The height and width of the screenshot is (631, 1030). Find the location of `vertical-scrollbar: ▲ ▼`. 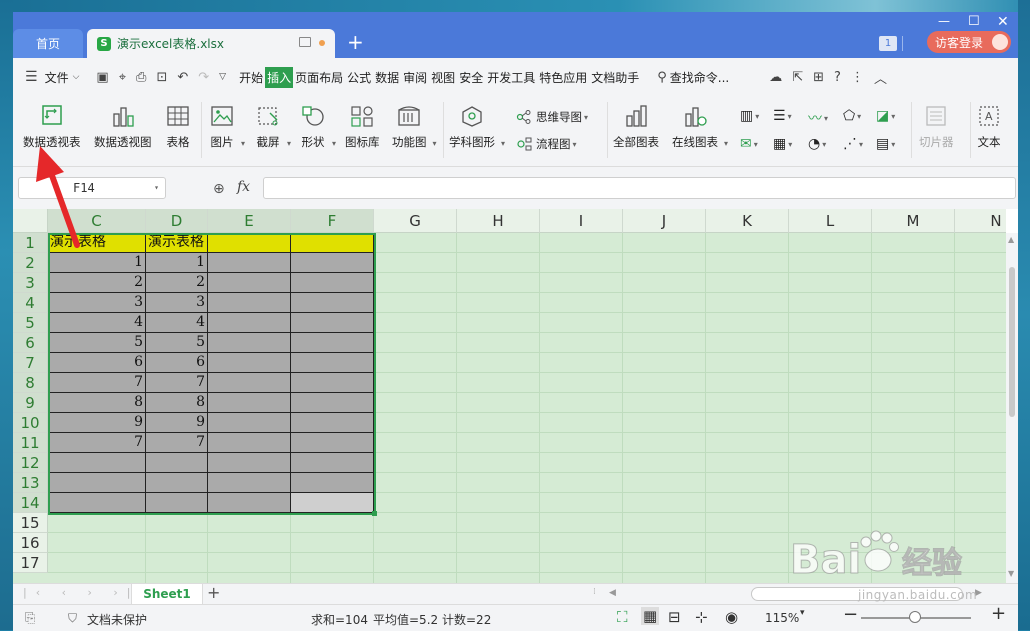

vertical-scrollbar: ▲ ▼ is located at coordinates (1012, 408).